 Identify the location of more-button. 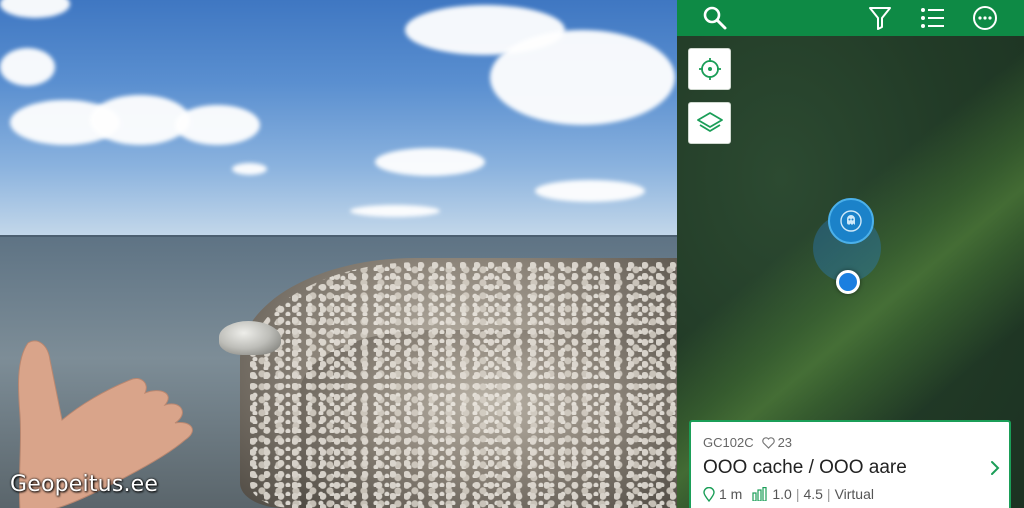
(985, 18).